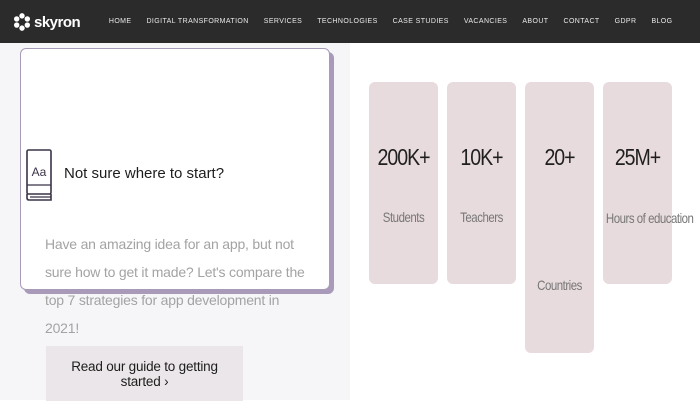 The height and width of the screenshot is (401, 700). What do you see at coordinates (662, 21) in the screenshot?
I see `nav-blog: BLOG` at bounding box center [662, 21].